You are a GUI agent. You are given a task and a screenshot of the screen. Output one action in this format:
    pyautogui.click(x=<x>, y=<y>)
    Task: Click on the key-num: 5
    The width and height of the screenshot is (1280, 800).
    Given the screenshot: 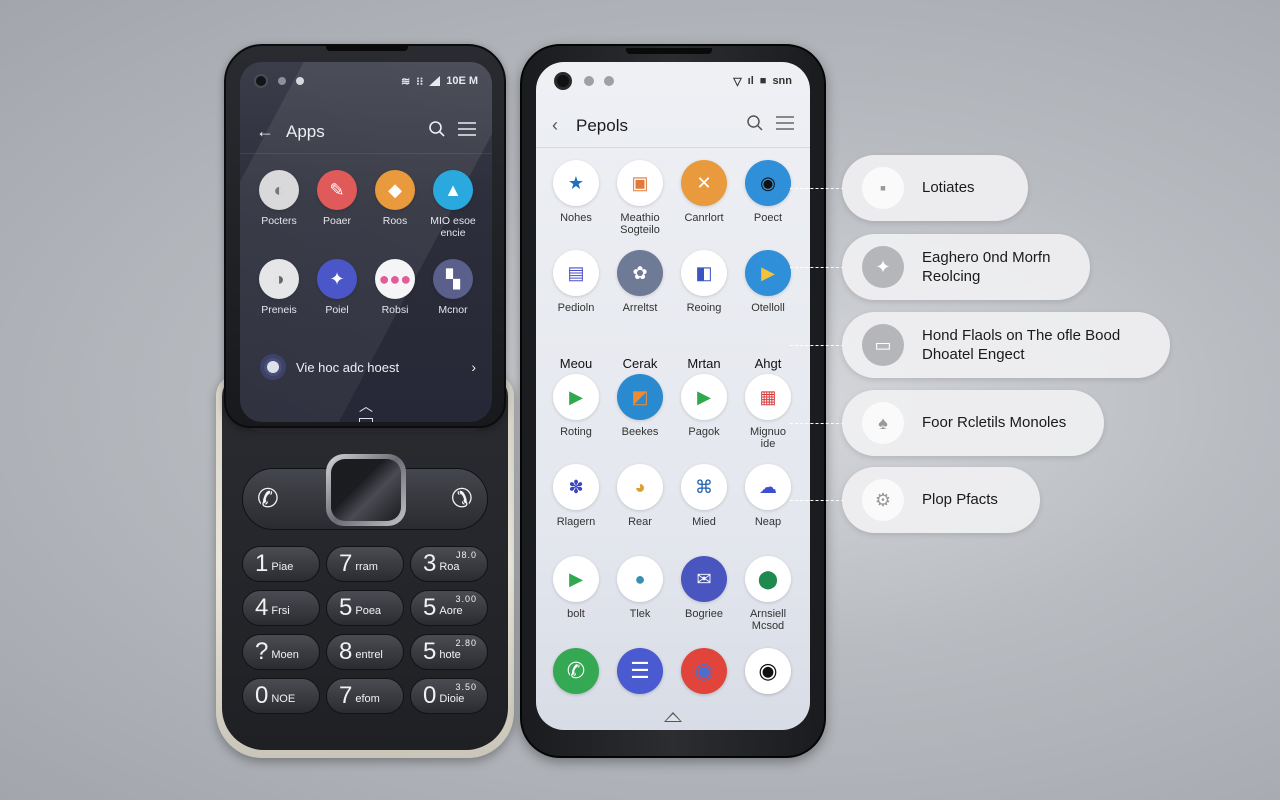 What is the action you would take?
    pyautogui.click(x=346, y=607)
    